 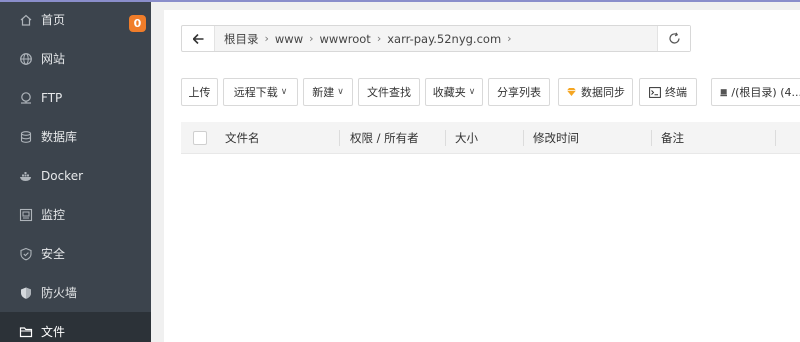 I want to click on select-all-checkbox, so click(x=200, y=138).